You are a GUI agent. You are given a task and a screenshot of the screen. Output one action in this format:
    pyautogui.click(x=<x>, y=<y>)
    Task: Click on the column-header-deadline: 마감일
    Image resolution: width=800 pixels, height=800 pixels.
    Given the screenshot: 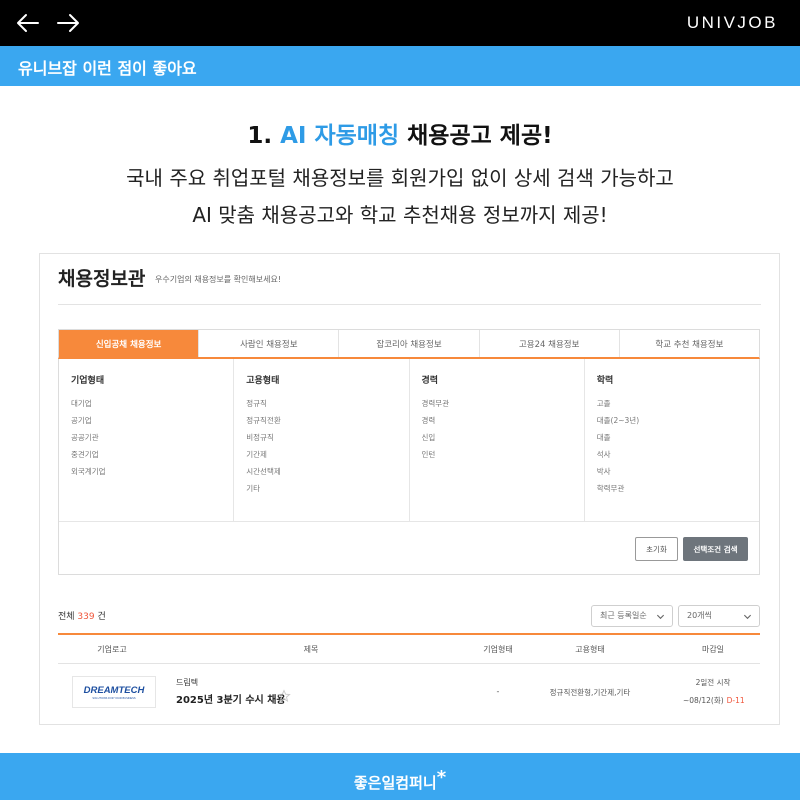 What is the action you would take?
    pyautogui.click(x=713, y=649)
    